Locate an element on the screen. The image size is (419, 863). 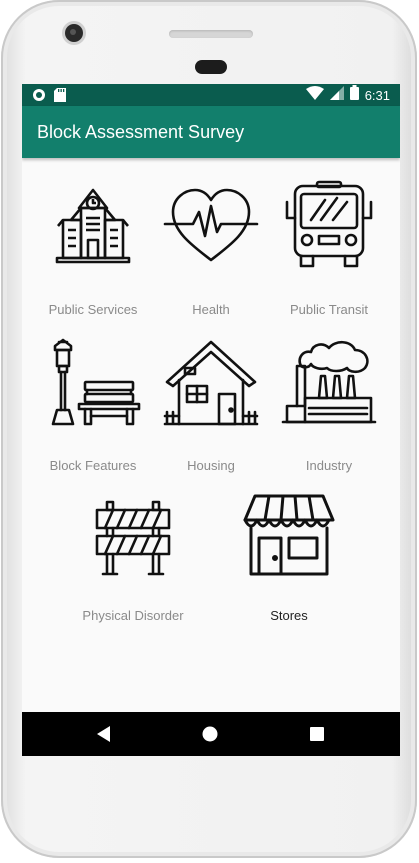
category-stores: Stores is located at coordinates (289, 565).